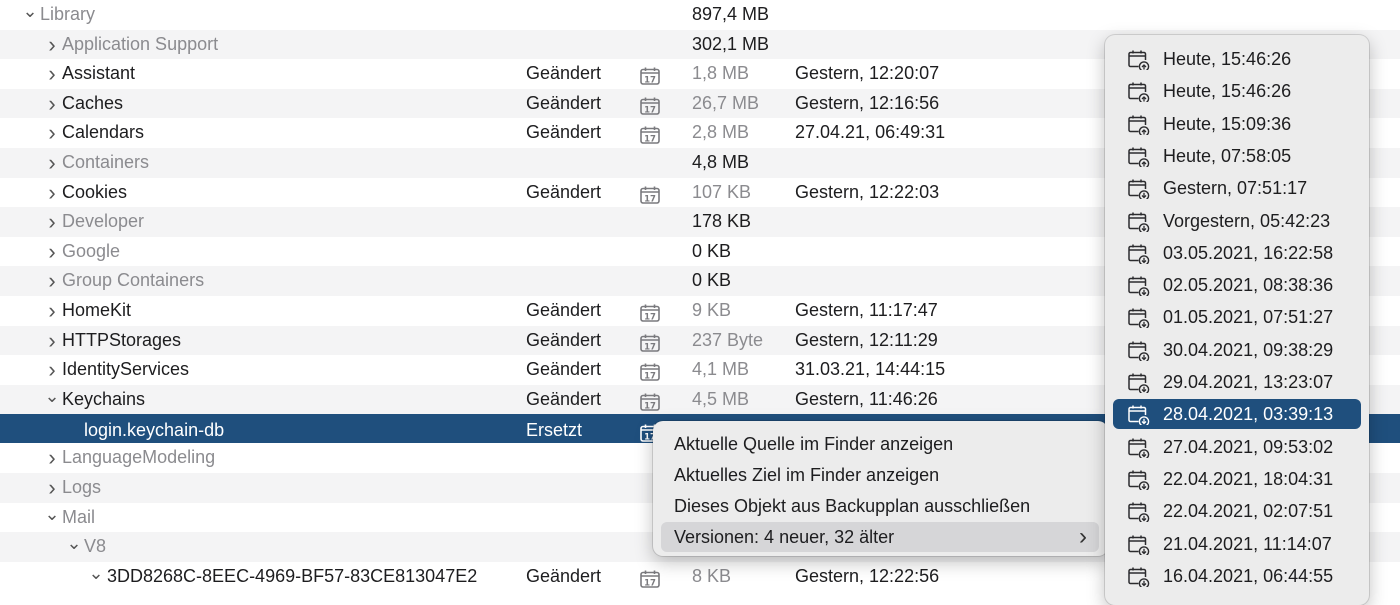 This screenshot has width=1400, height=605. I want to click on version-item: 03.05.2021, 16:22:58, so click(1237, 253).